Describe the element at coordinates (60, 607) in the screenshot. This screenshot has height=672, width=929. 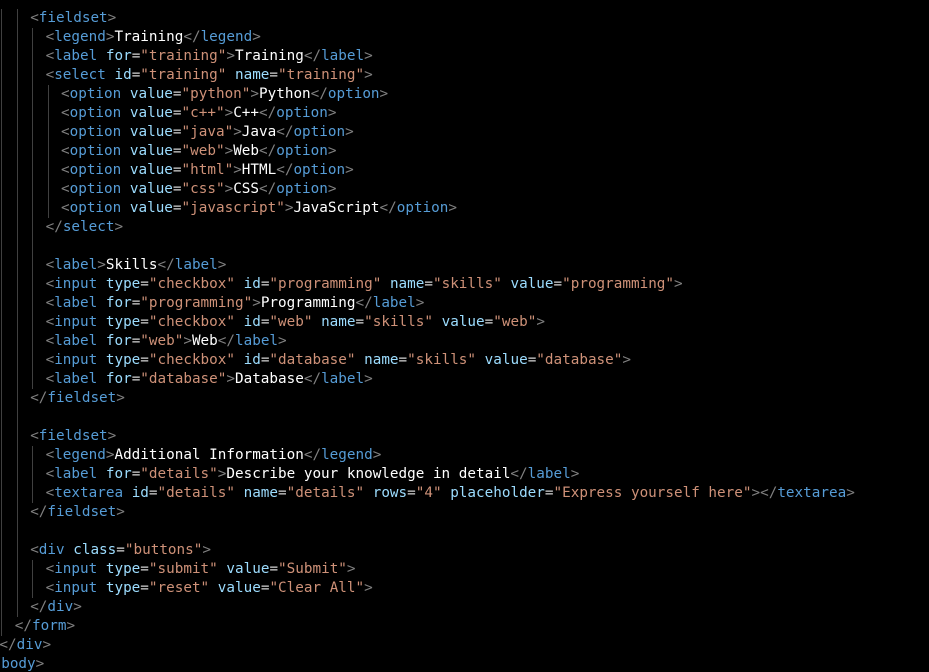
I see `tag-name: div` at that location.